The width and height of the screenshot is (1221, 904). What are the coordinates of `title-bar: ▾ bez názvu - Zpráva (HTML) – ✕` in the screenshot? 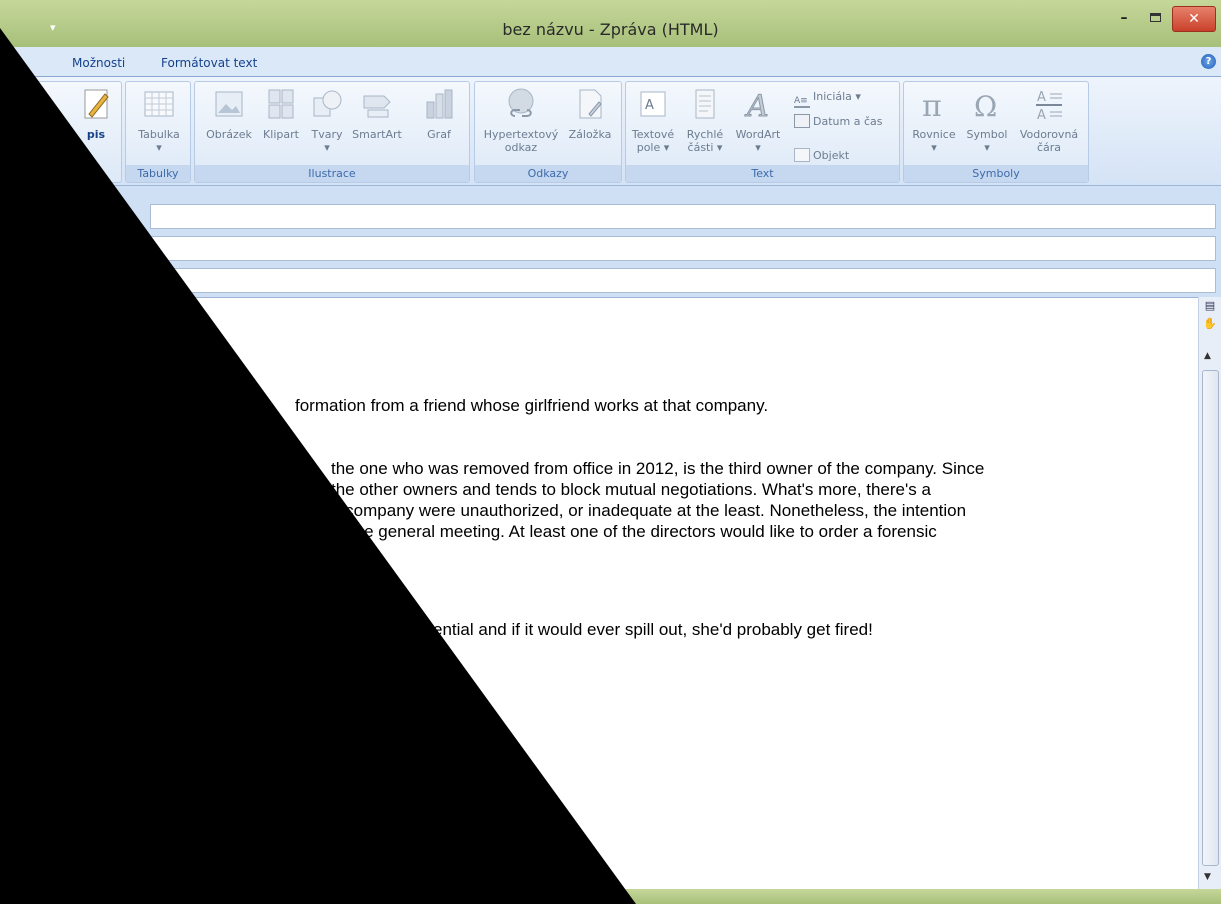 It's located at (610, 23).